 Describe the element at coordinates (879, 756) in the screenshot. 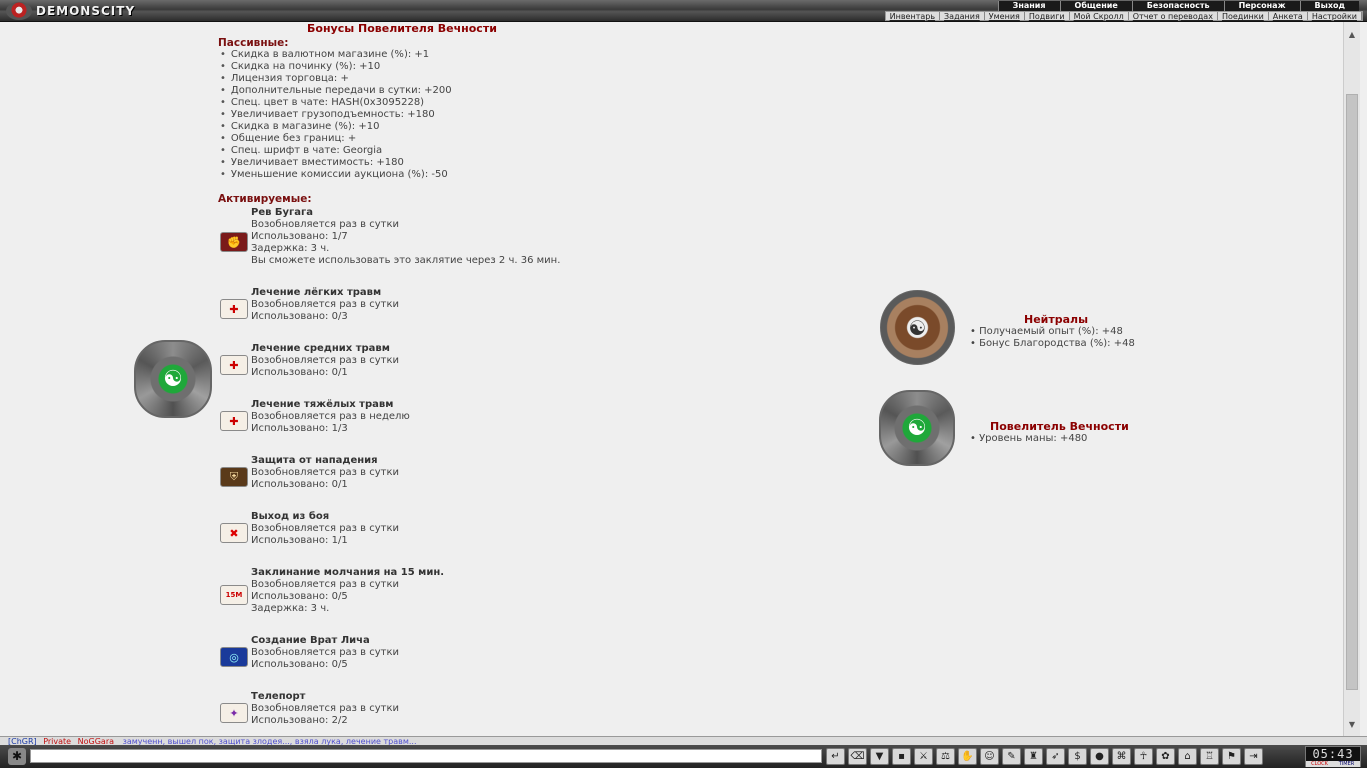

I see `filter-icon: ▼` at that location.